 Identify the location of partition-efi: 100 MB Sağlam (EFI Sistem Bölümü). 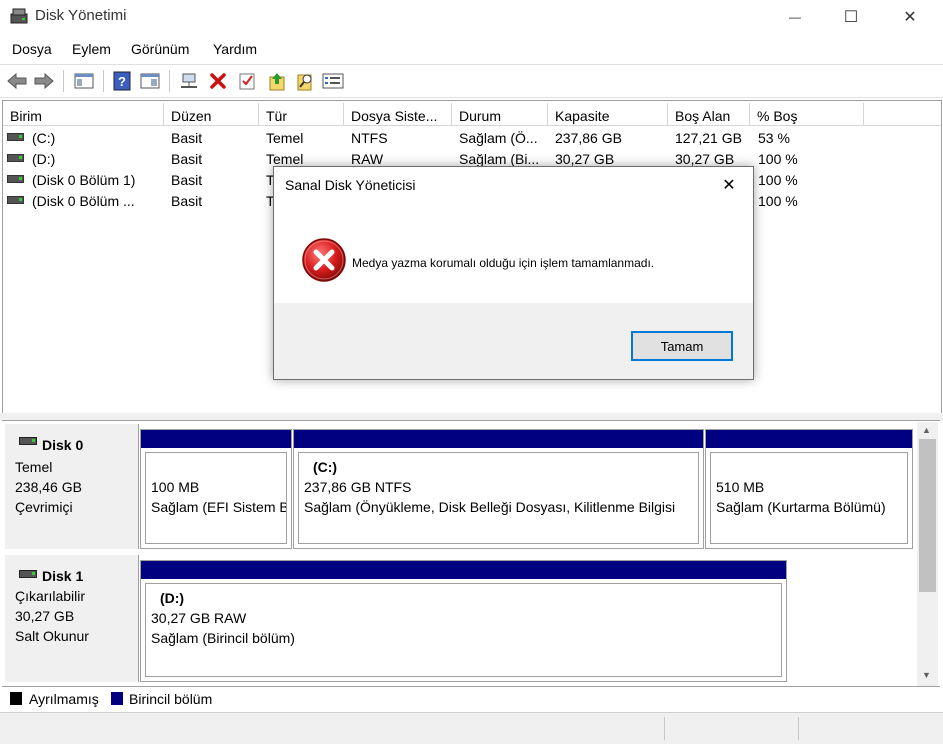
(216, 489).